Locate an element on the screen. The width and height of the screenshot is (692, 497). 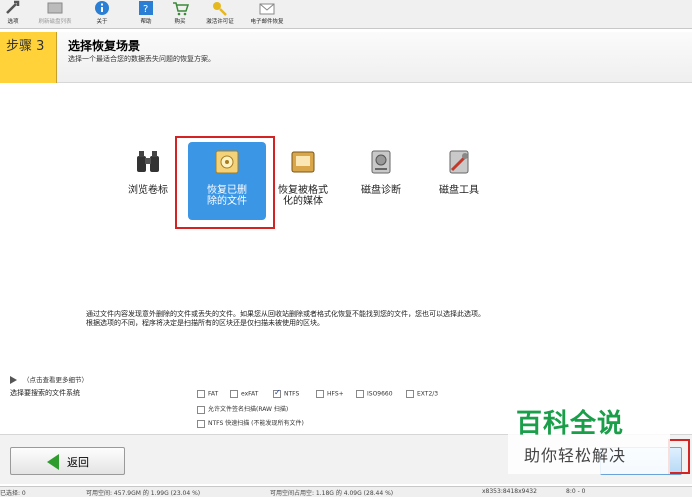
disk-diagnose-icon is located at coordinates (381, 162).